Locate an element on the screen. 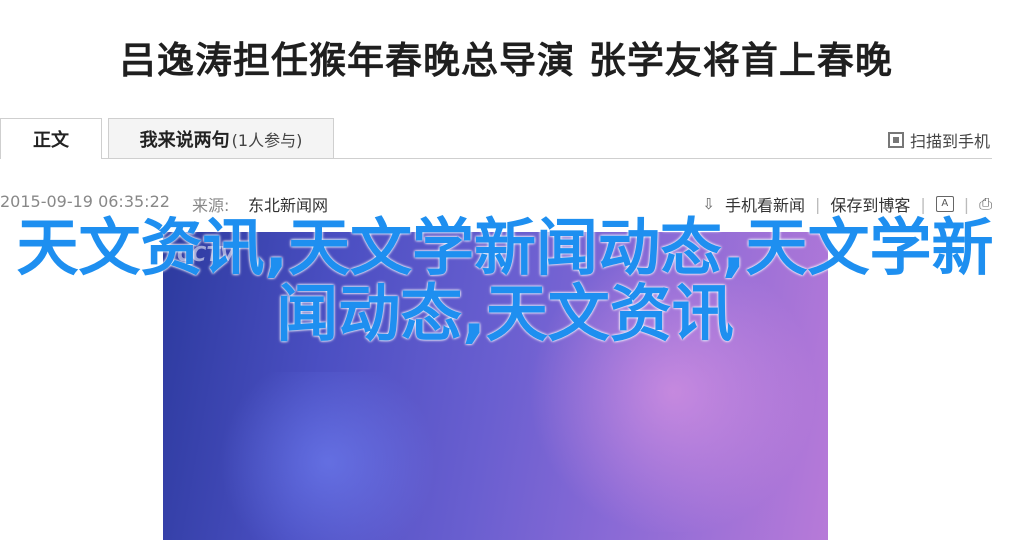 The height and width of the screenshot is (540, 1012). tab-bar: 正文 我来说两句 (1人参与) is located at coordinates (496, 138).